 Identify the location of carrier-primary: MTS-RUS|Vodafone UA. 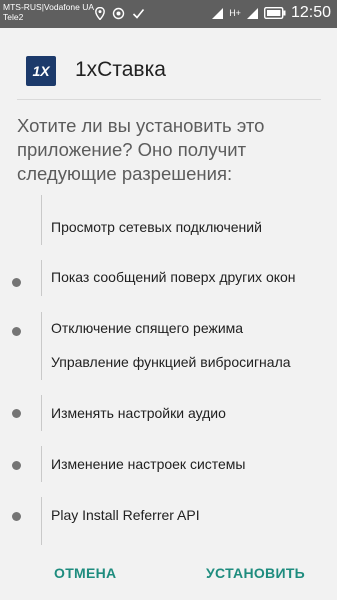
(49, 7).